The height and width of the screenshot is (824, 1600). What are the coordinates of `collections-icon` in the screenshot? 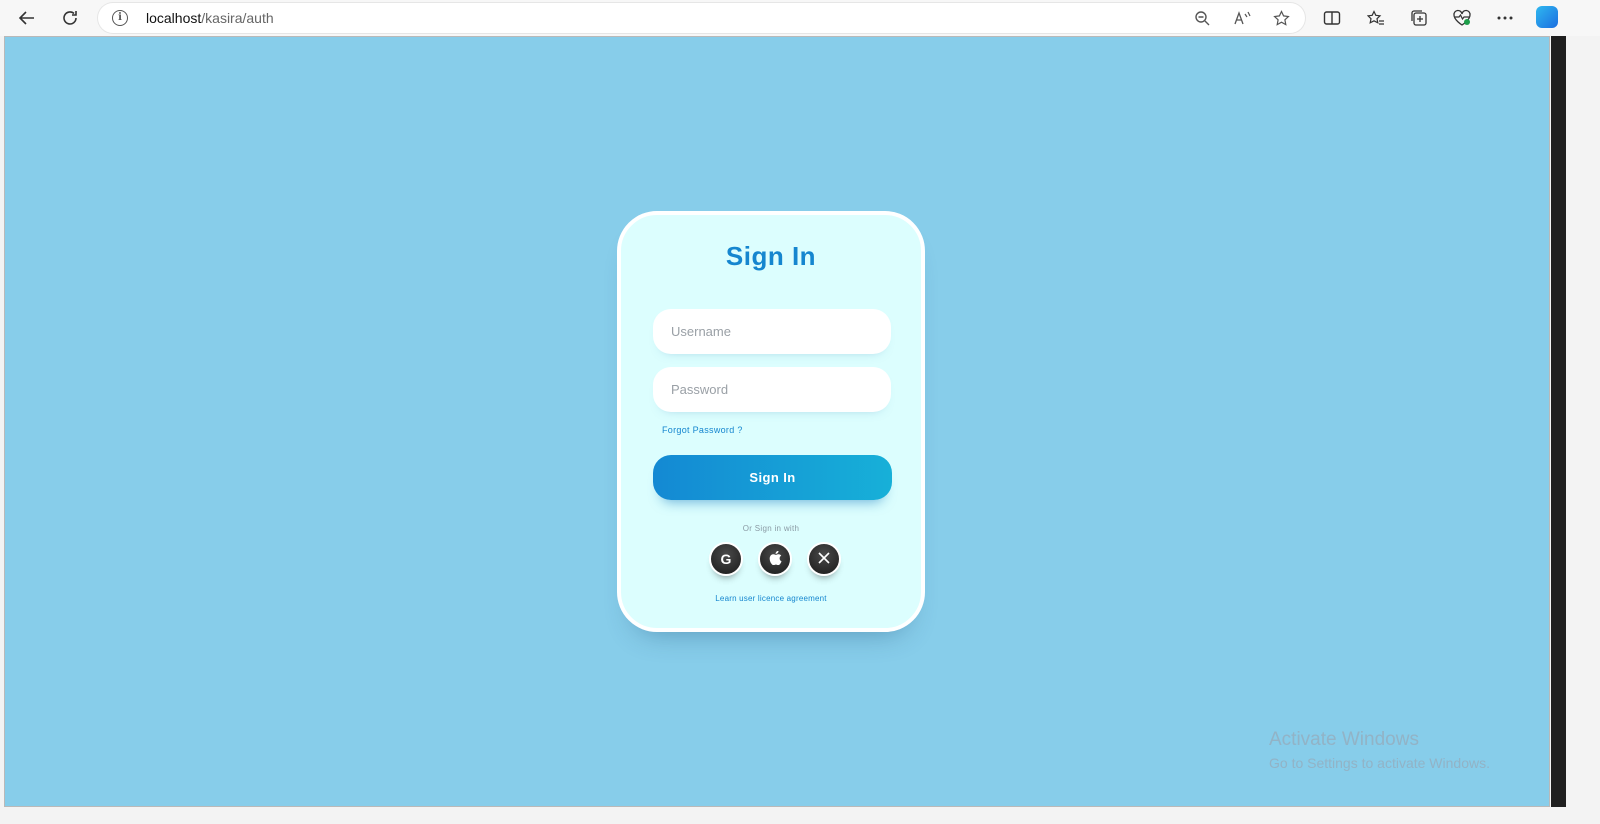 It's located at (1419, 18).